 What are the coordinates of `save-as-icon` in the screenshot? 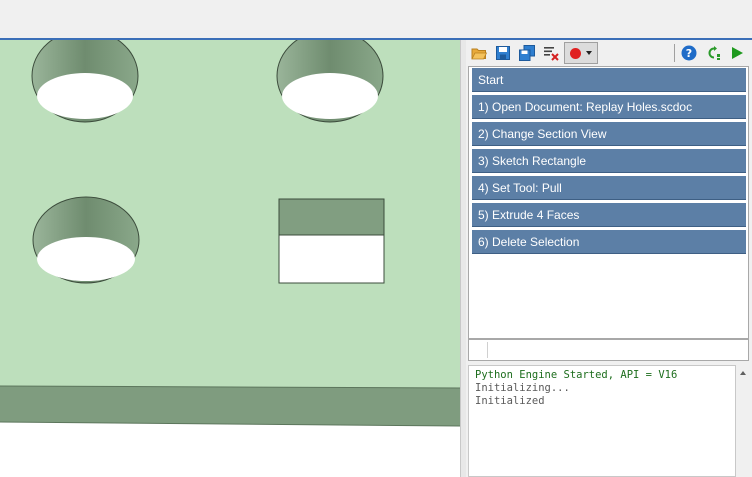 It's located at (527, 53).